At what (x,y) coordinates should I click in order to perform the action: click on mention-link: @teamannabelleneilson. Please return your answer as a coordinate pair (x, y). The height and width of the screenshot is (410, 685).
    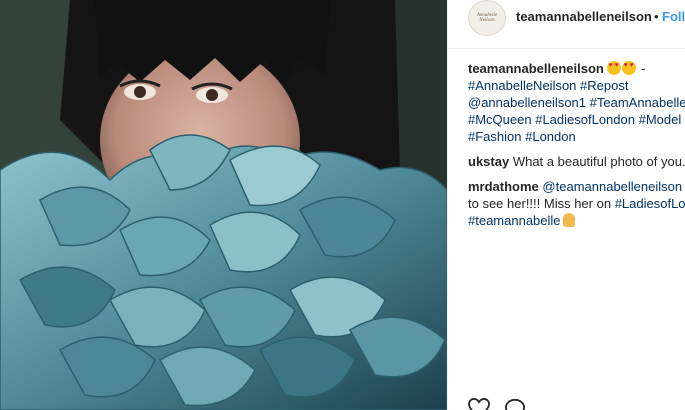
    Looking at the image, I should click on (612, 186).